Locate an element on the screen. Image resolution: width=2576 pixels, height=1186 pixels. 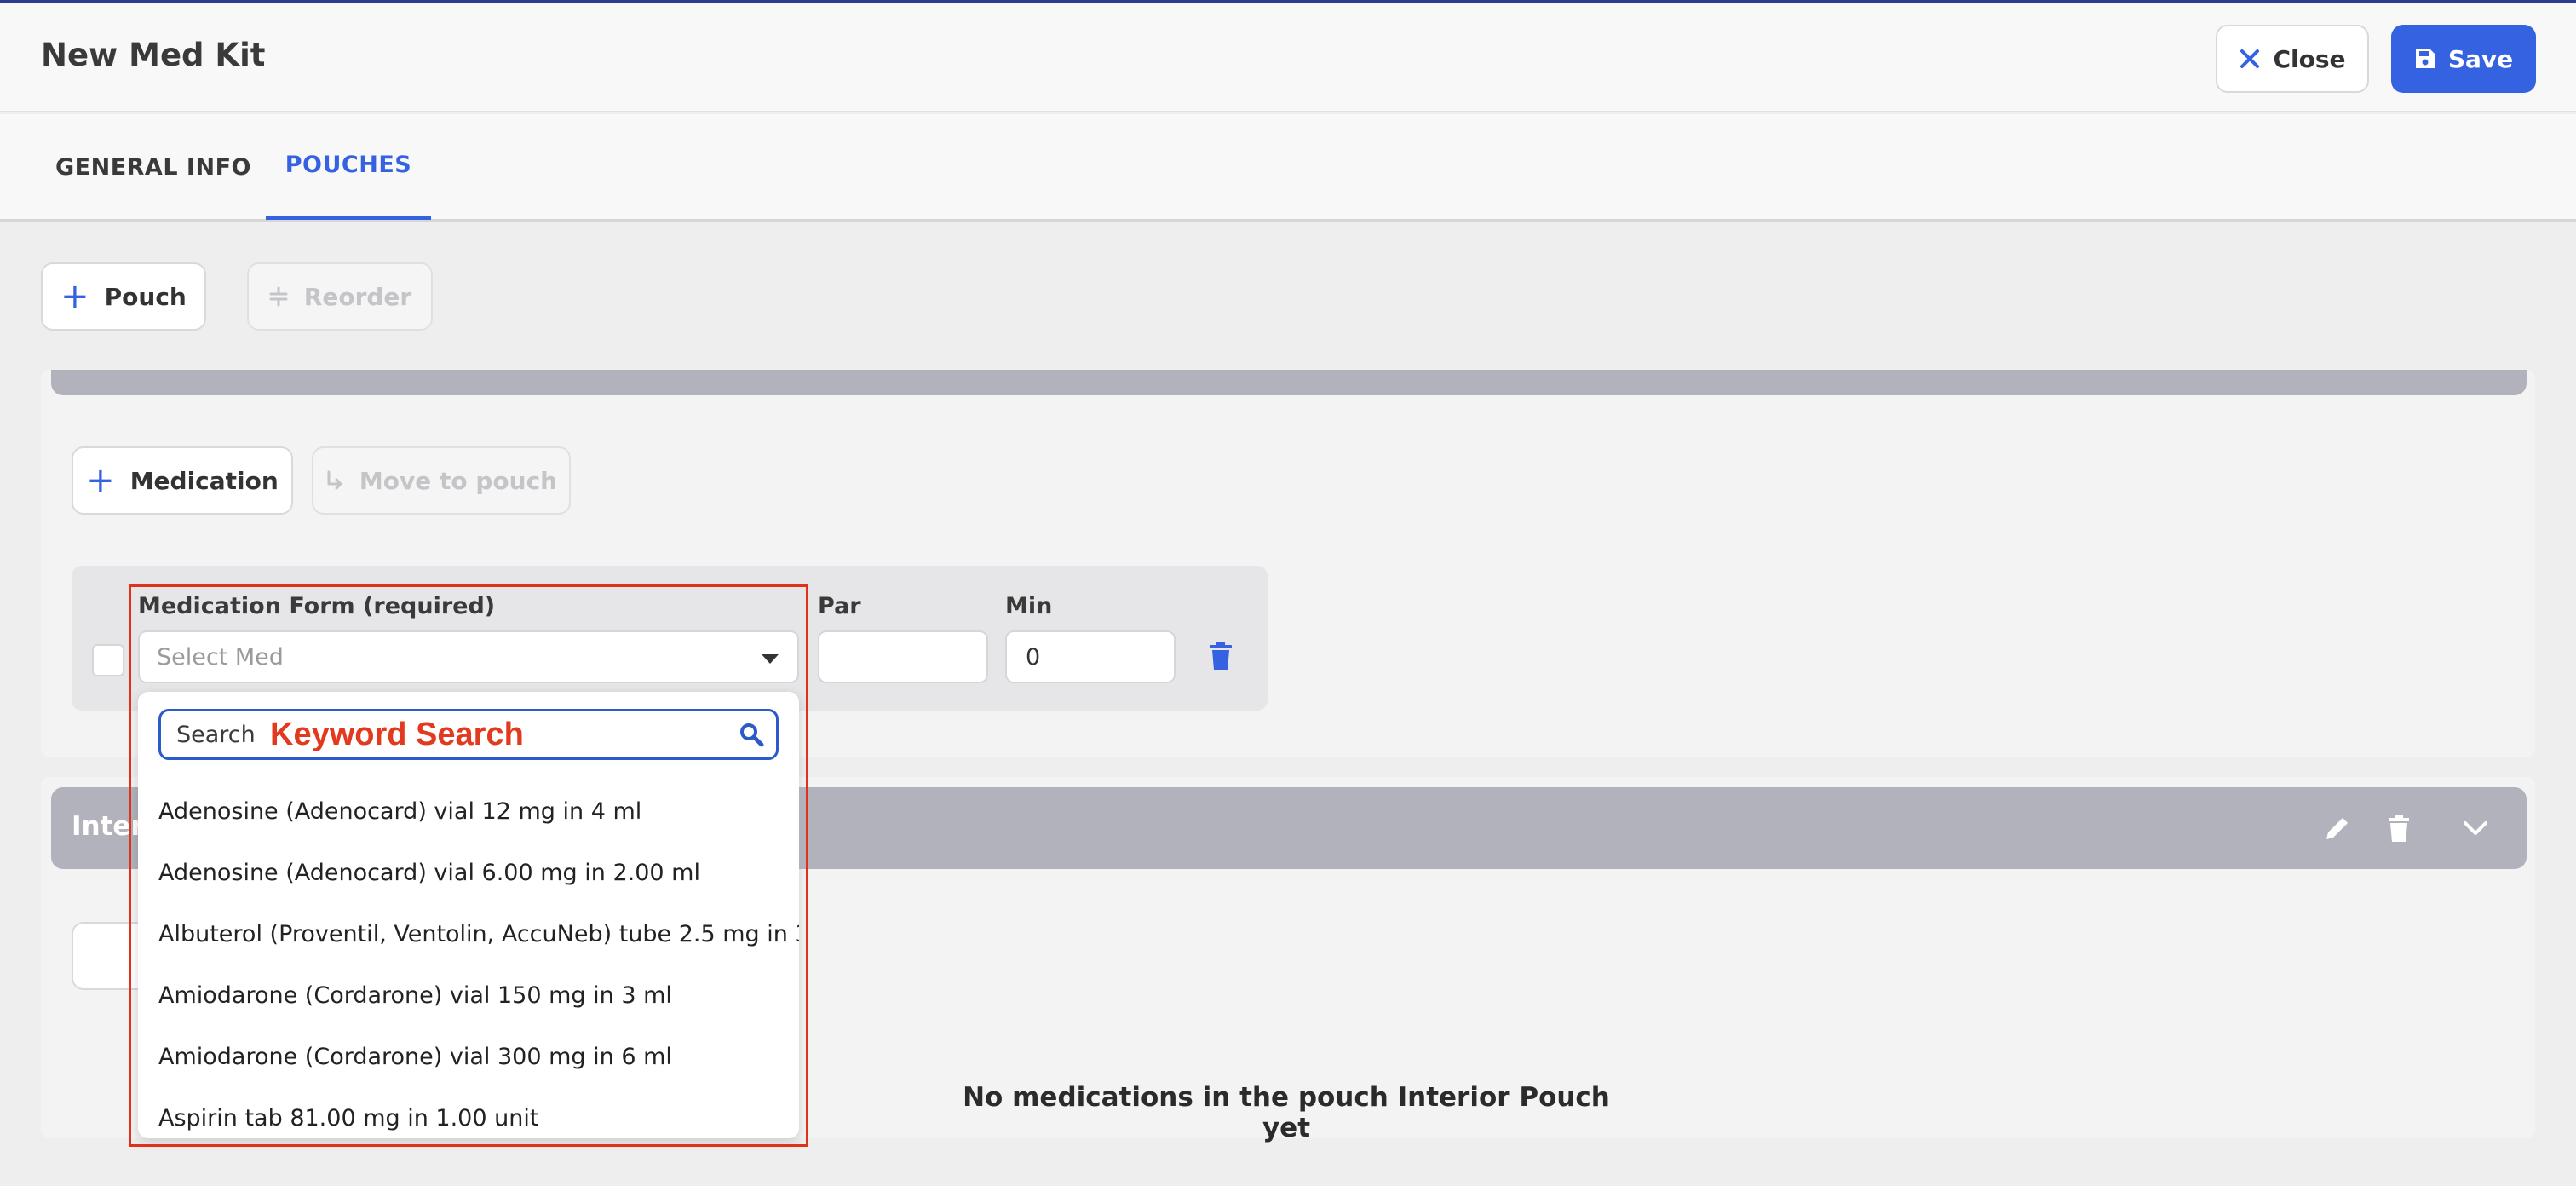
save-button: Save is located at coordinates (2464, 59).